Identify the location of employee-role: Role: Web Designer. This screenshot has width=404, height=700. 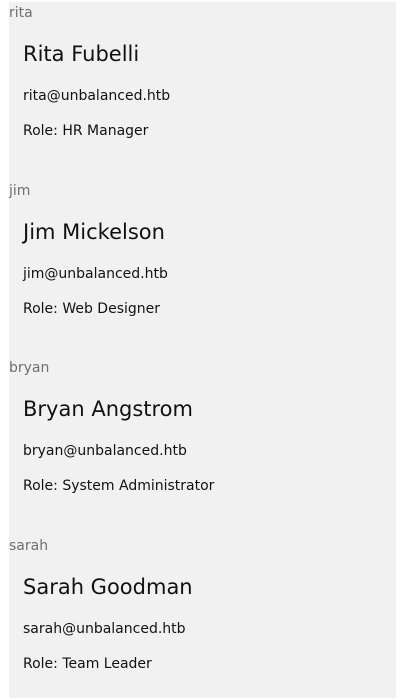
(92, 309).